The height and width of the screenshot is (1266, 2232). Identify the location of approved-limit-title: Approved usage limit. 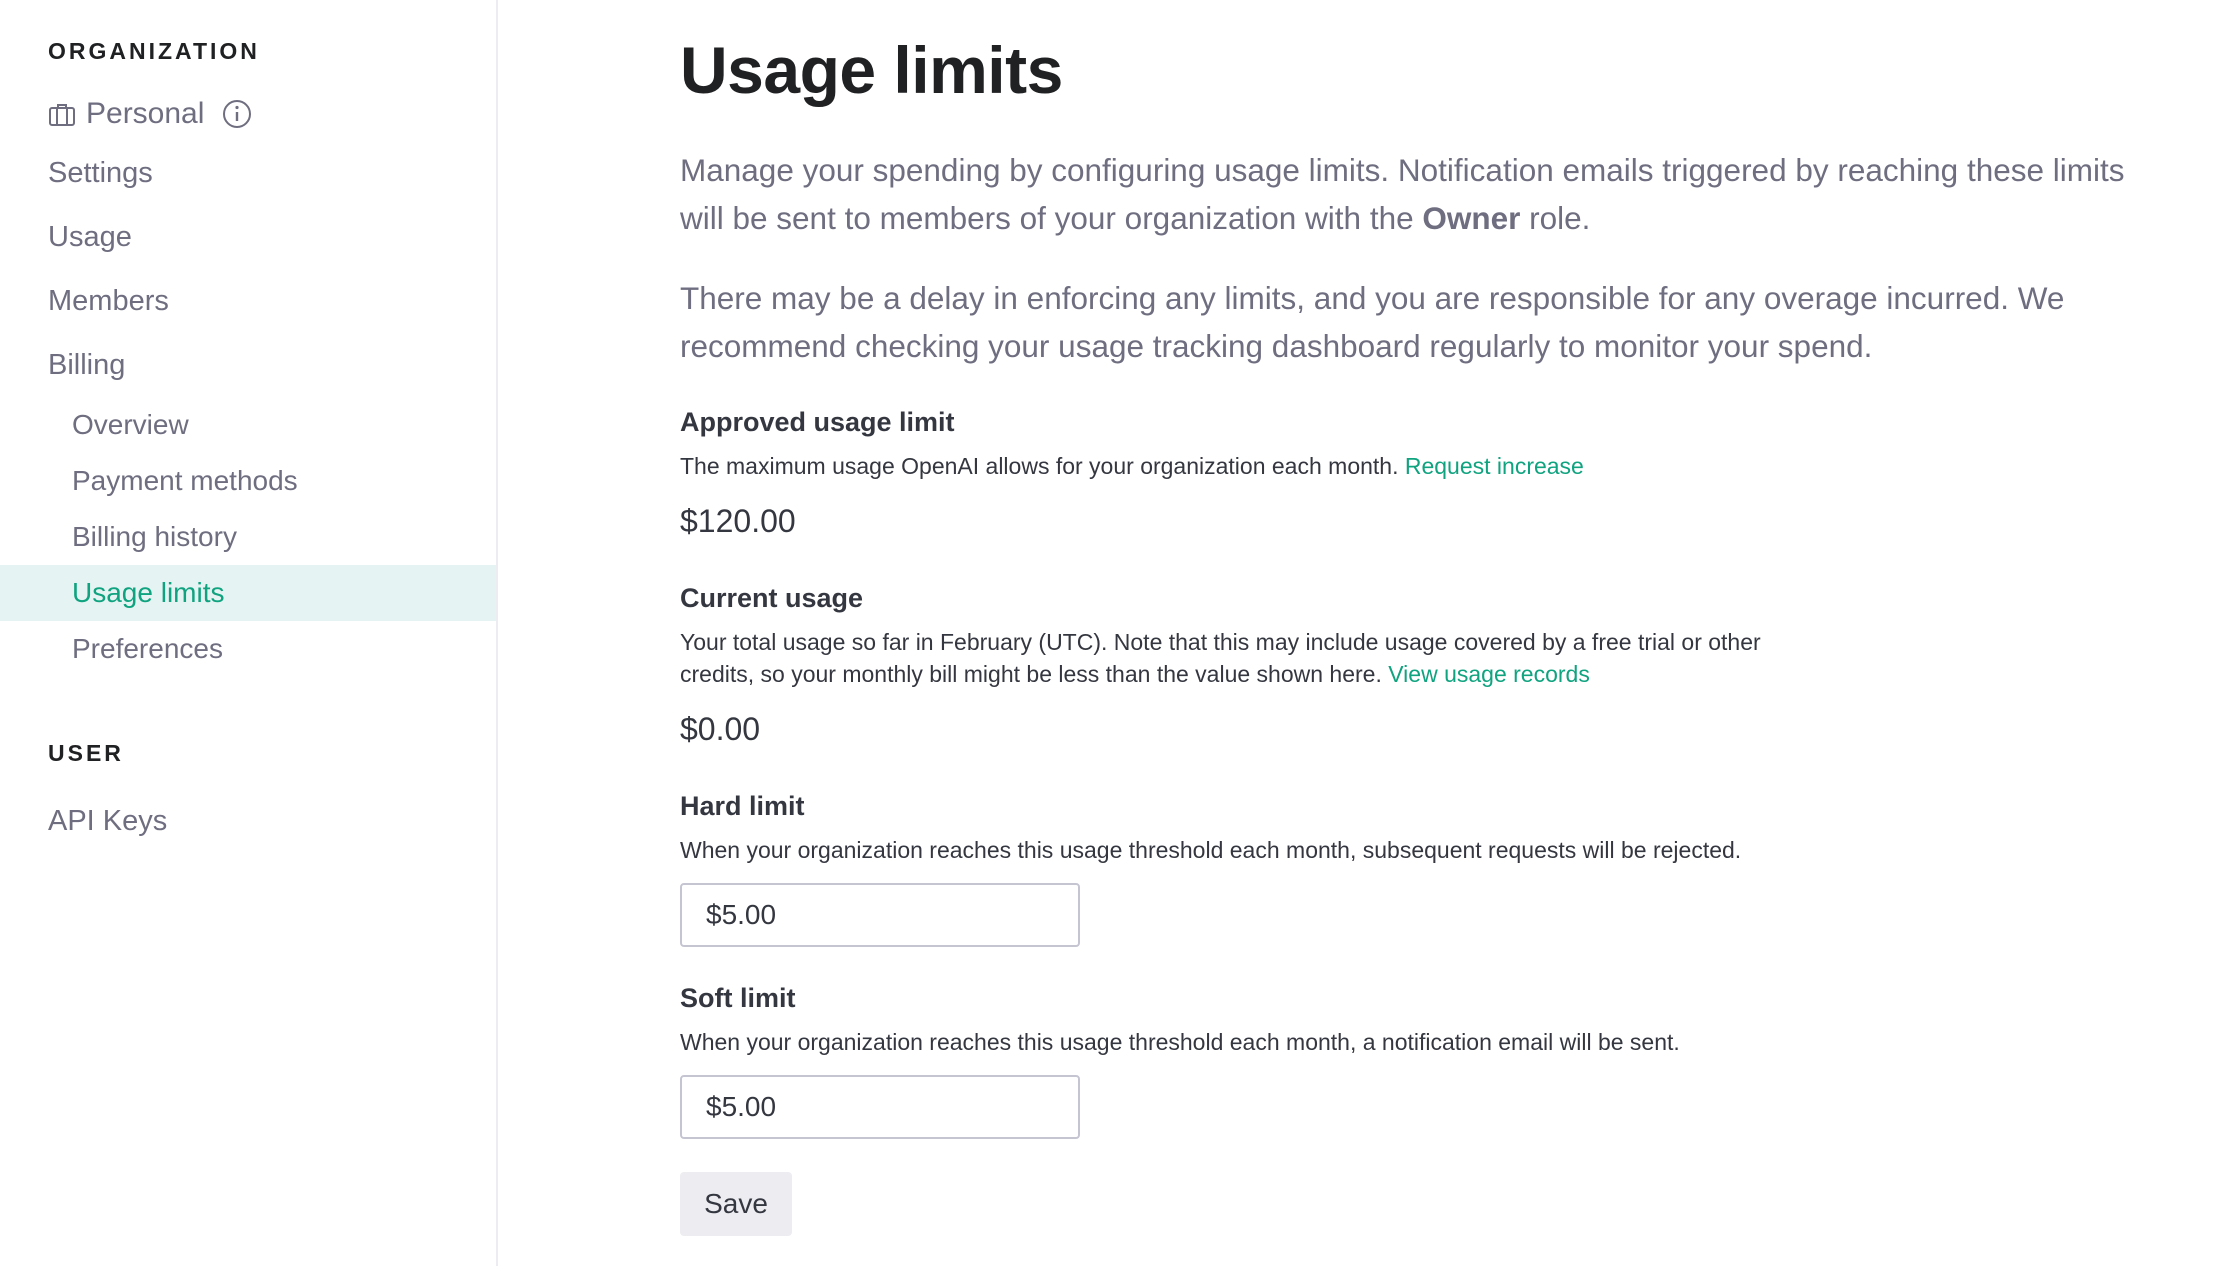
(817, 422).